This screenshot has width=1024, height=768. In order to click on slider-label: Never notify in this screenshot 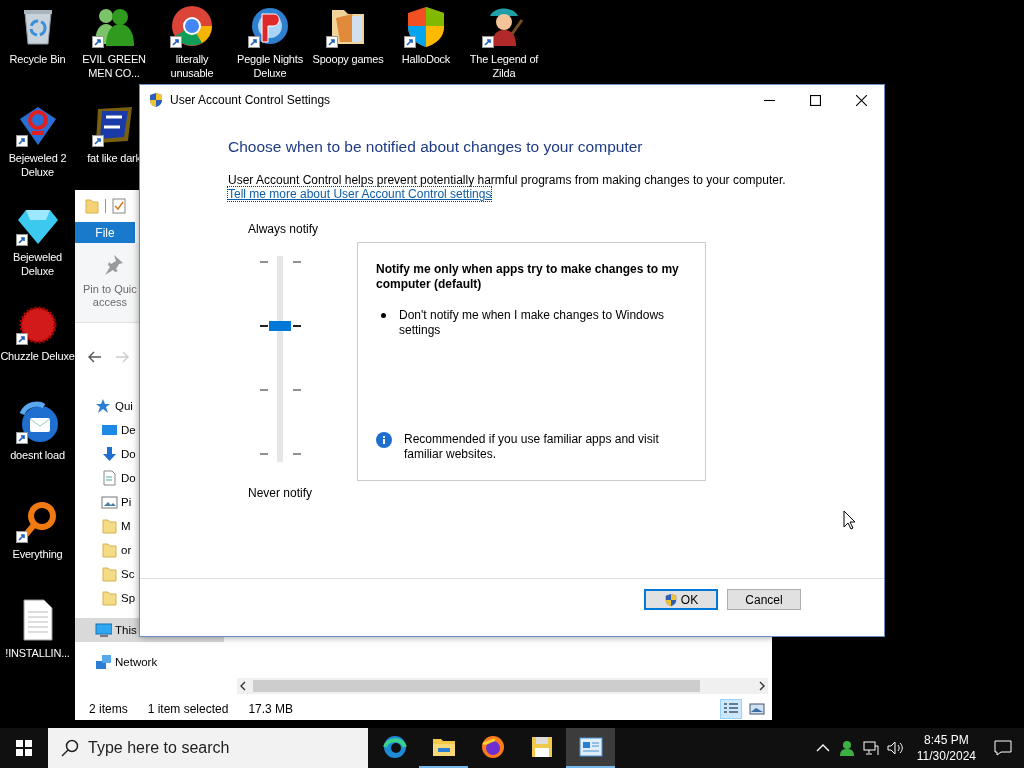, I will do `click(280, 493)`.